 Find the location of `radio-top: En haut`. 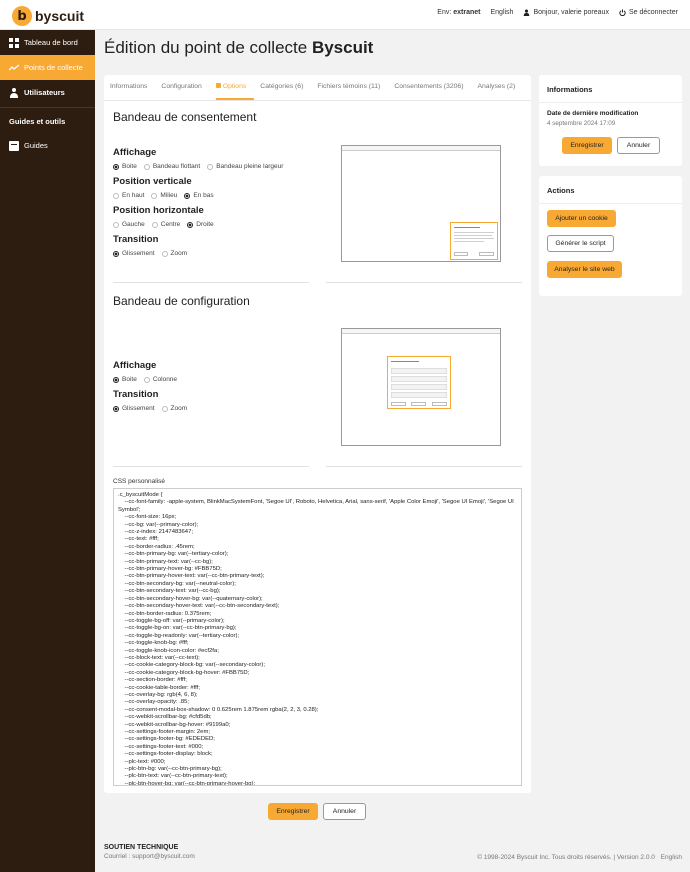

radio-top: En haut is located at coordinates (128, 195).